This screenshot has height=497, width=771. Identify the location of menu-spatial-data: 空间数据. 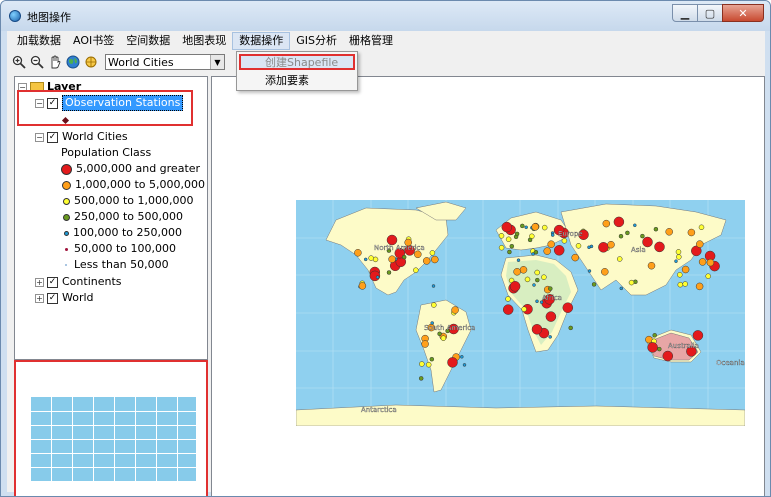
(148, 41).